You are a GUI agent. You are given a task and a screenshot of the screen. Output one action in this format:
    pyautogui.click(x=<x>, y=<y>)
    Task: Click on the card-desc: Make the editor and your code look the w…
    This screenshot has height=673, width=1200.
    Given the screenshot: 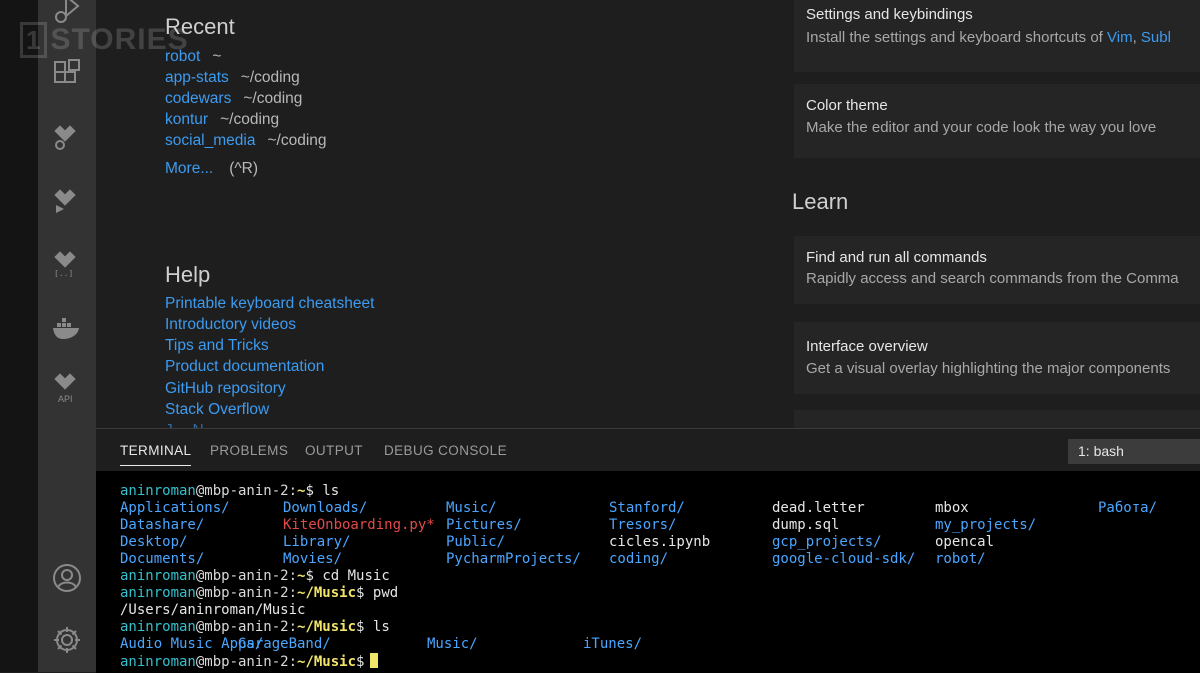 What is the action you would take?
    pyautogui.click(x=981, y=127)
    